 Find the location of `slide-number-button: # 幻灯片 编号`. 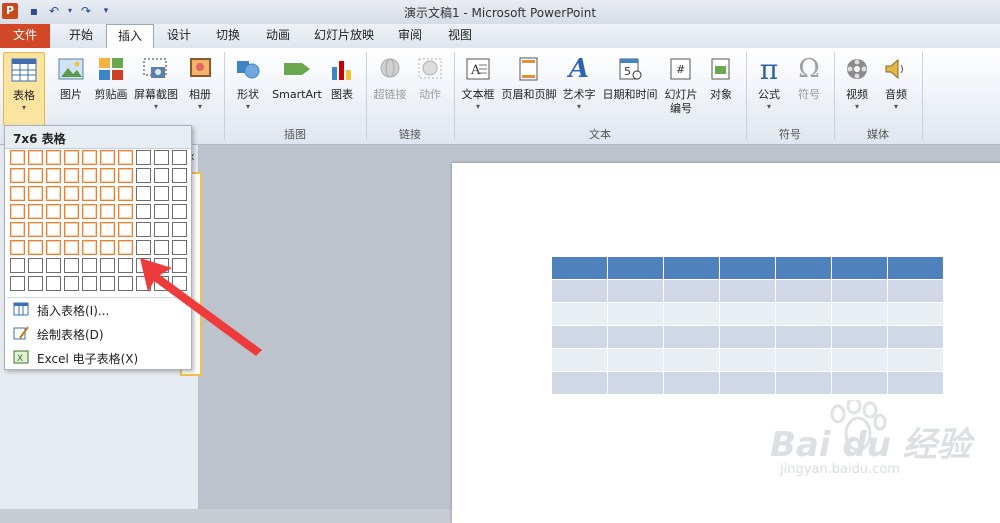

slide-number-button: # 幻灯片 编号 is located at coordinates (681, 88).